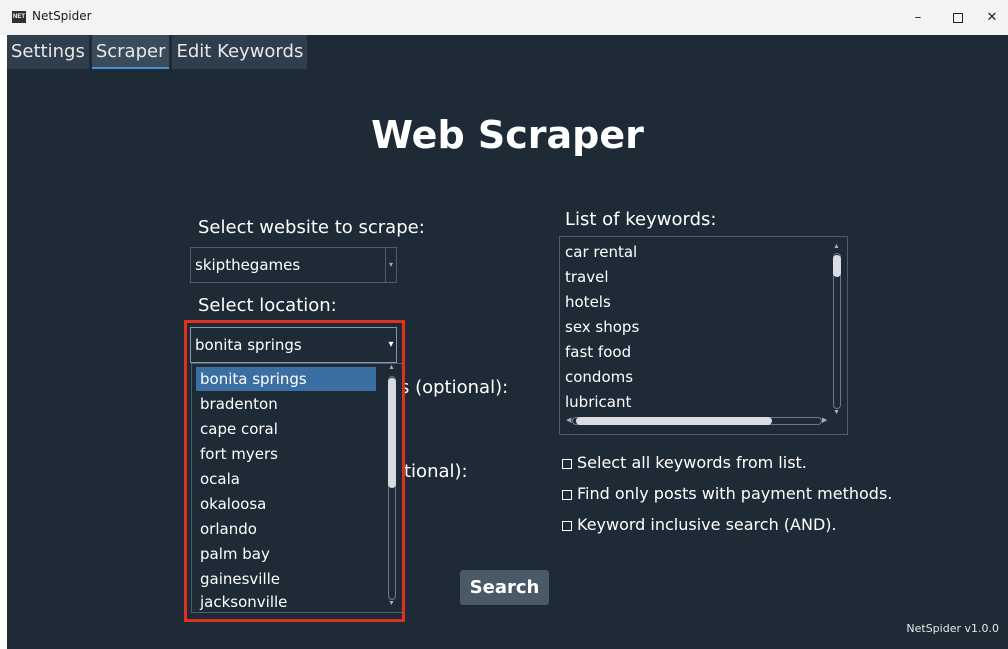 This screenshot has height=649, width=1008. I want to click on scroll-down-icon: ▼, so click(836, 412).